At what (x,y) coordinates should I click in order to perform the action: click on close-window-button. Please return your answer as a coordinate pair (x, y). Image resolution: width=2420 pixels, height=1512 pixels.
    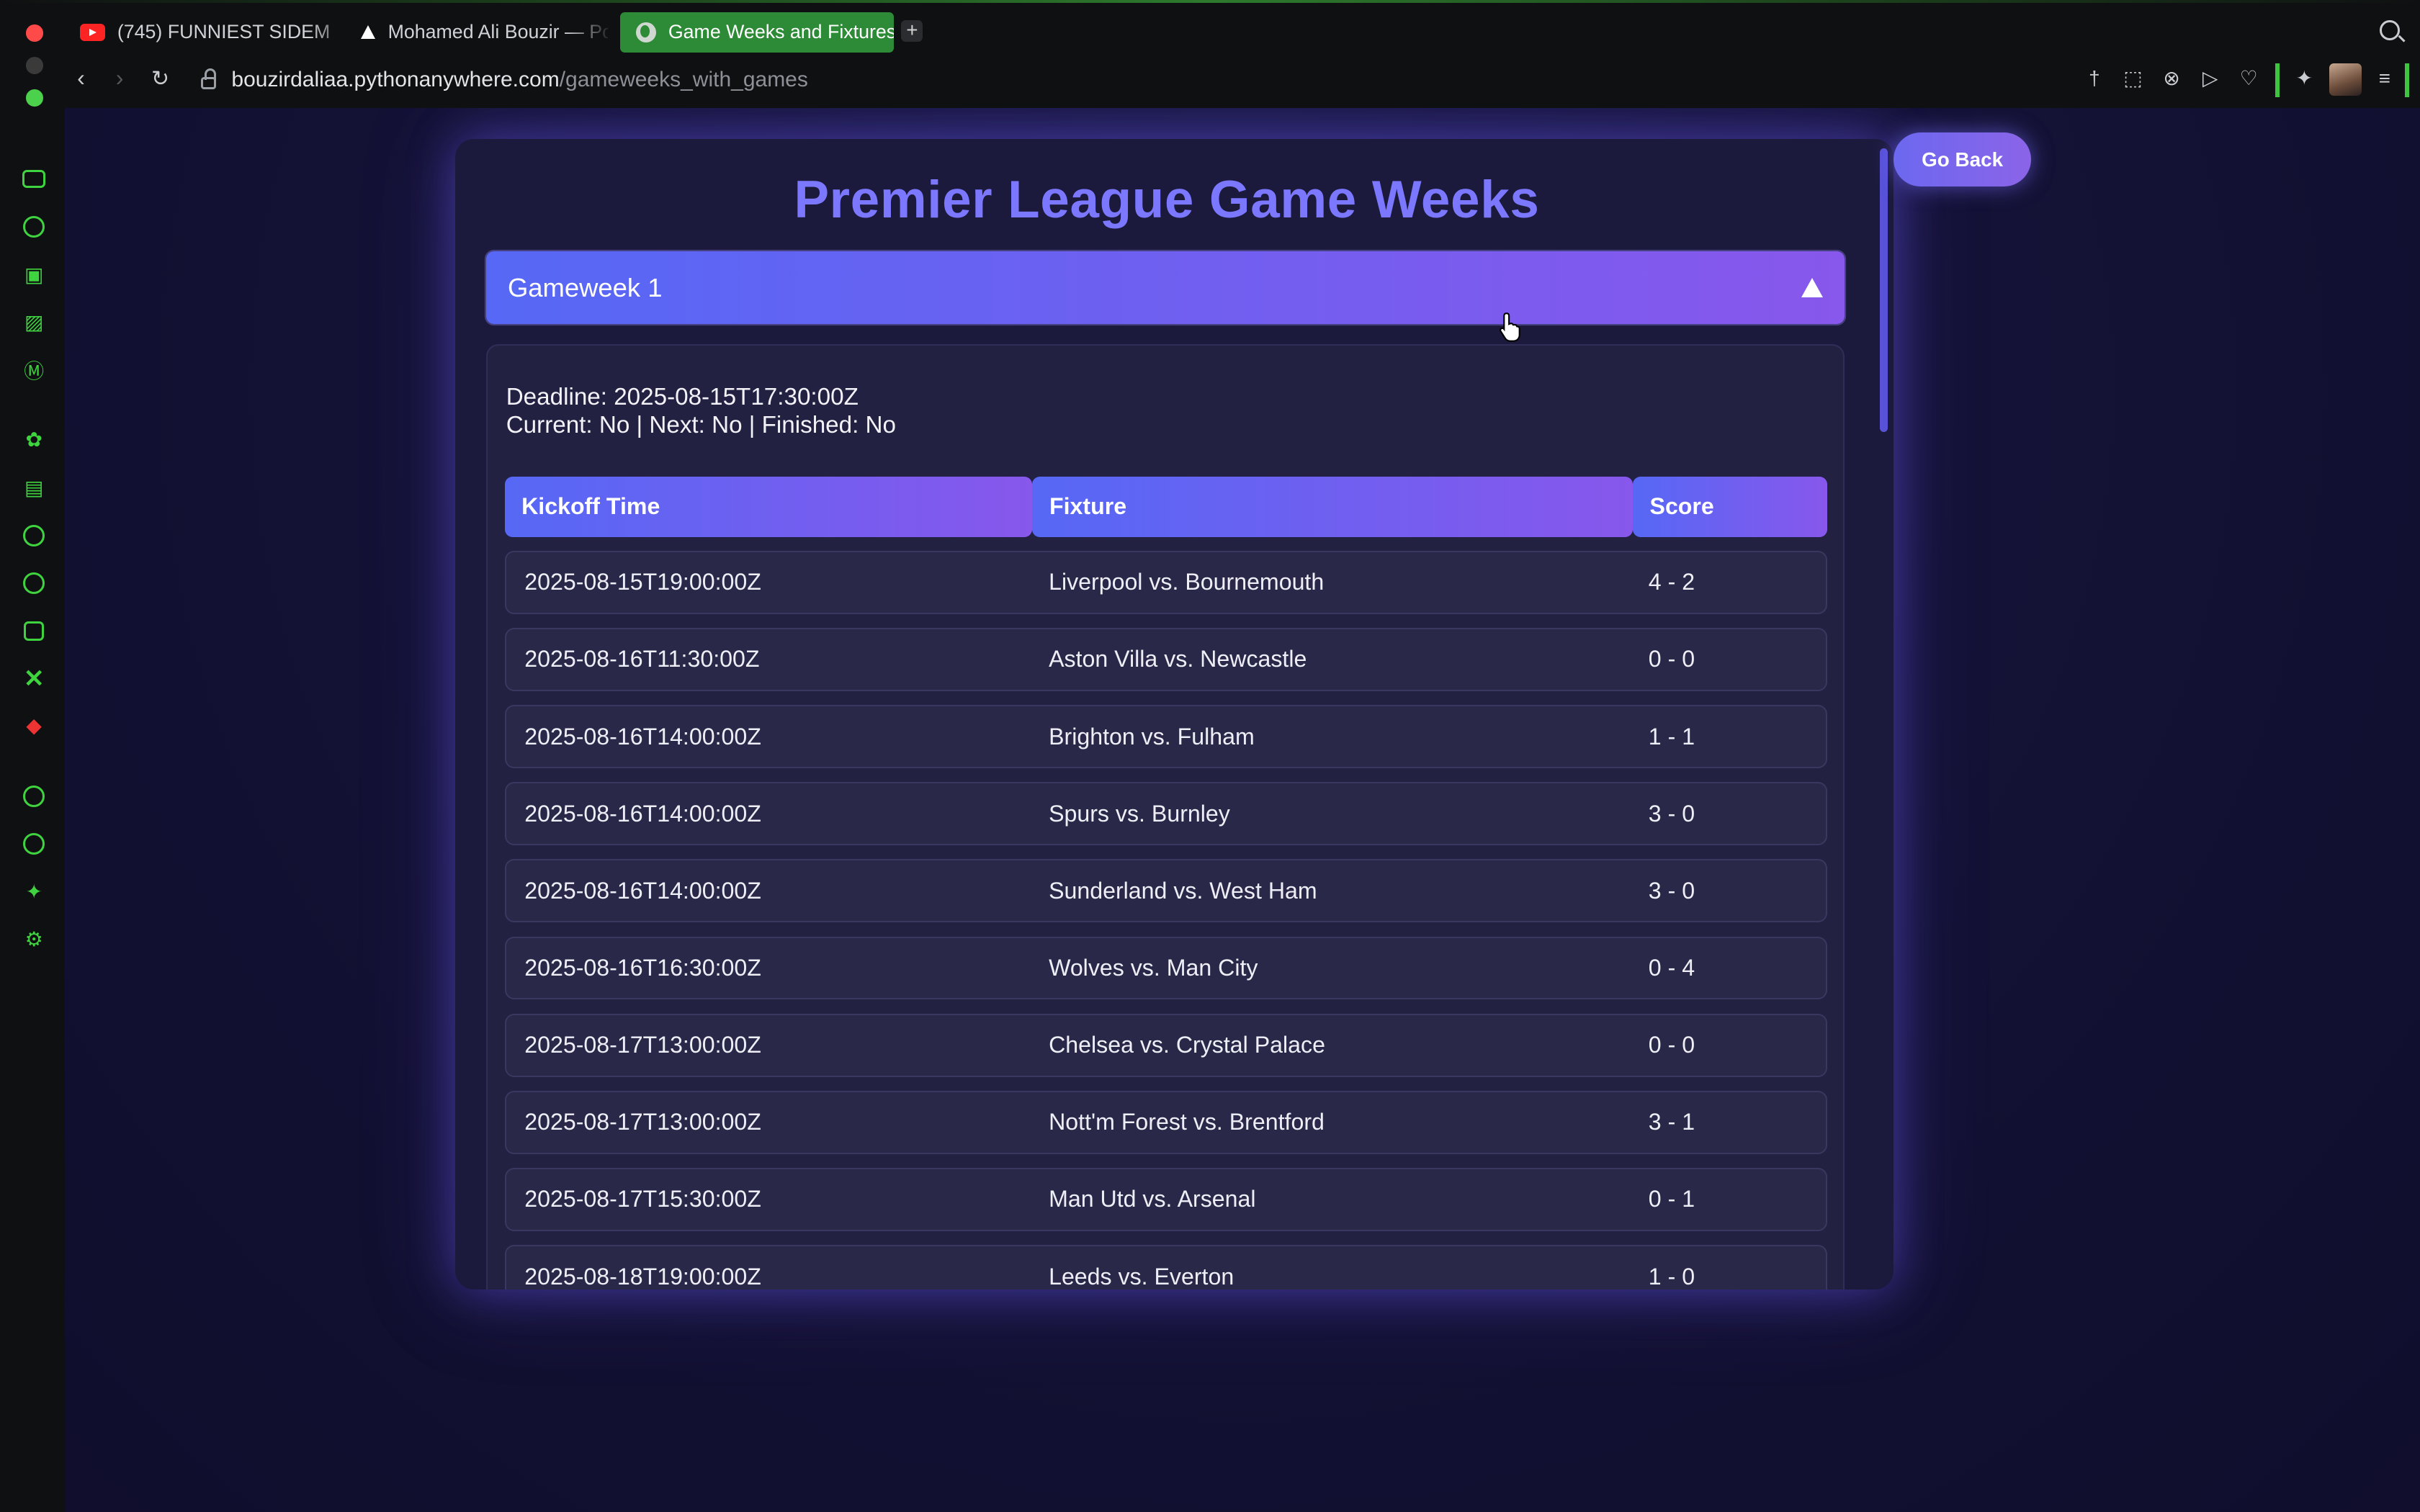
    Looking at the image, I should click on (34, 33).